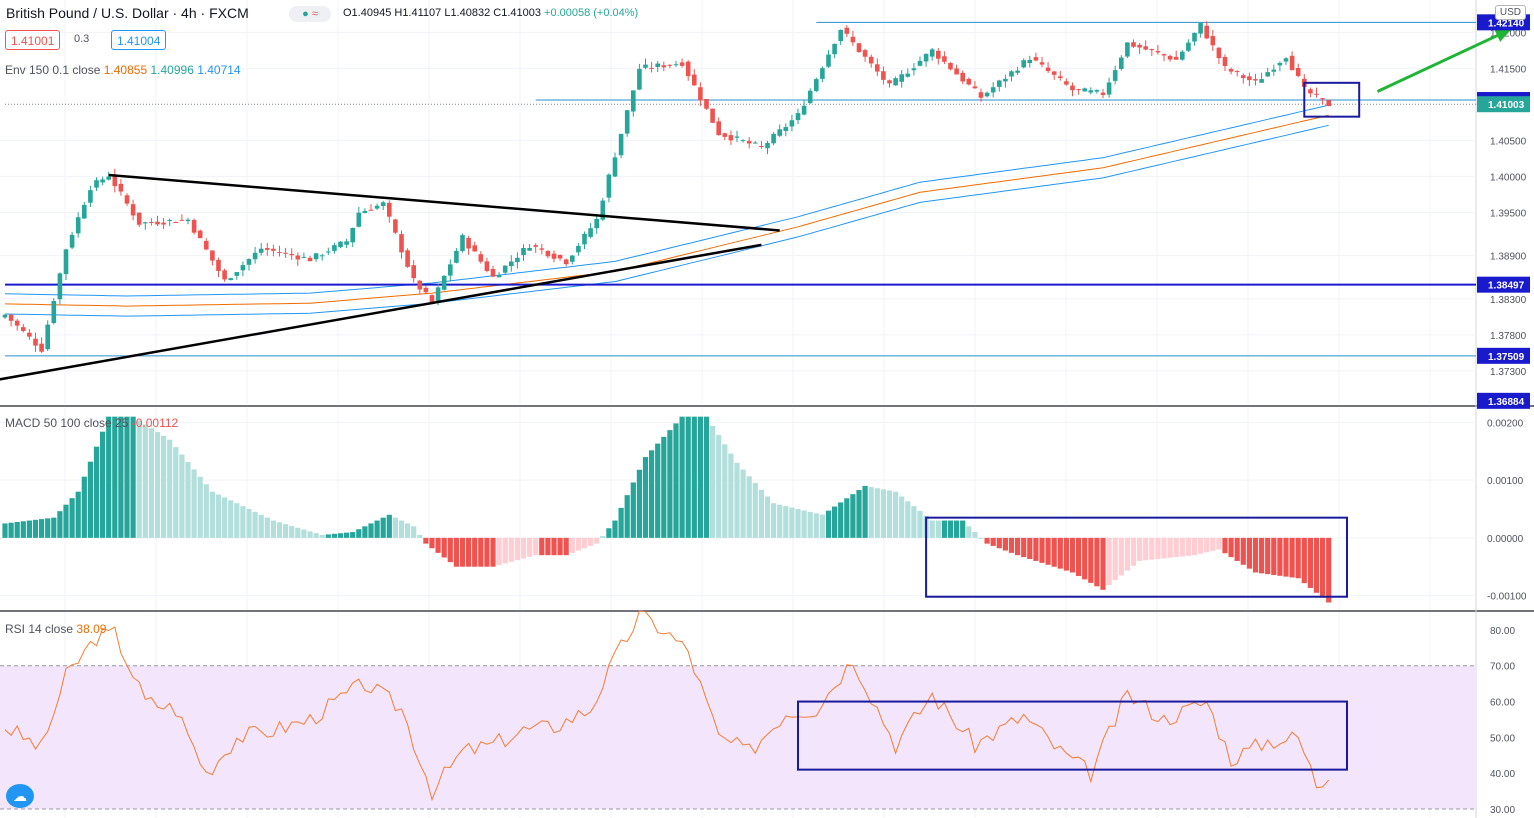 The image size is (1534, 818). I want to click on price-tick-label: 1.40500, so click(1508, 141).